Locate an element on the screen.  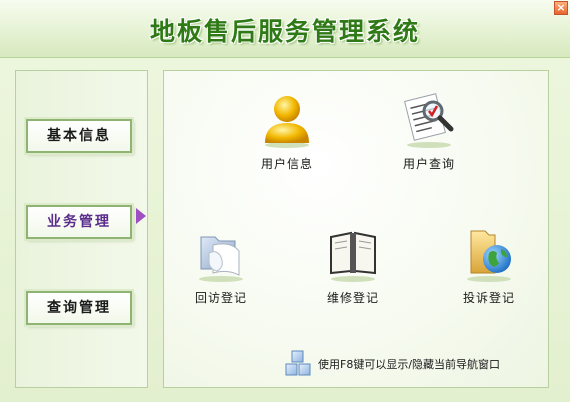
tile-complaint: 投诉登记 is located at coordinates (489, 264).